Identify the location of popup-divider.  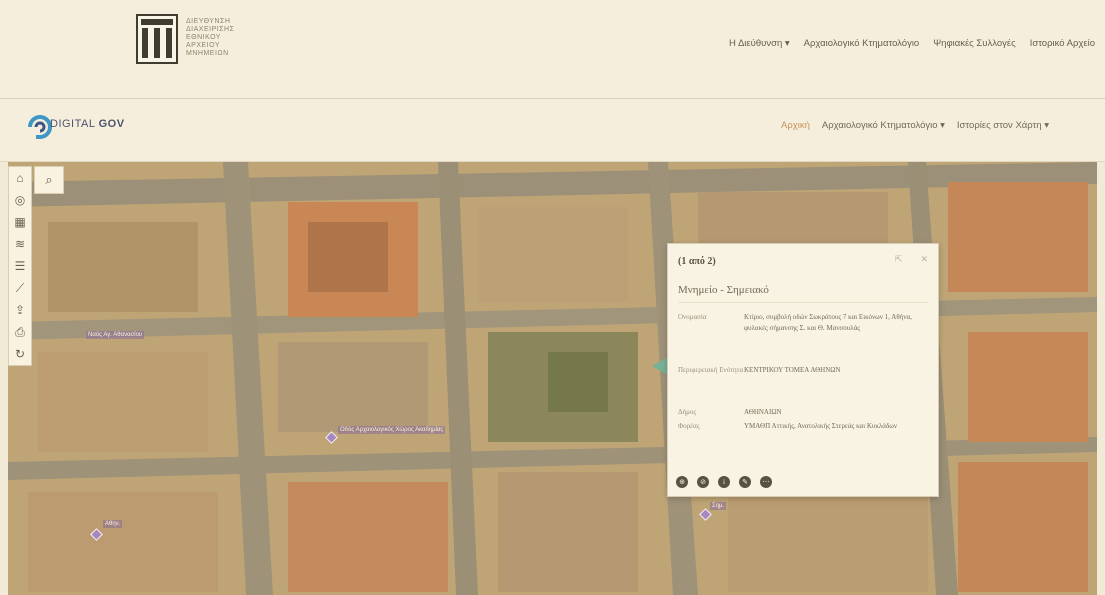
(803, 302).